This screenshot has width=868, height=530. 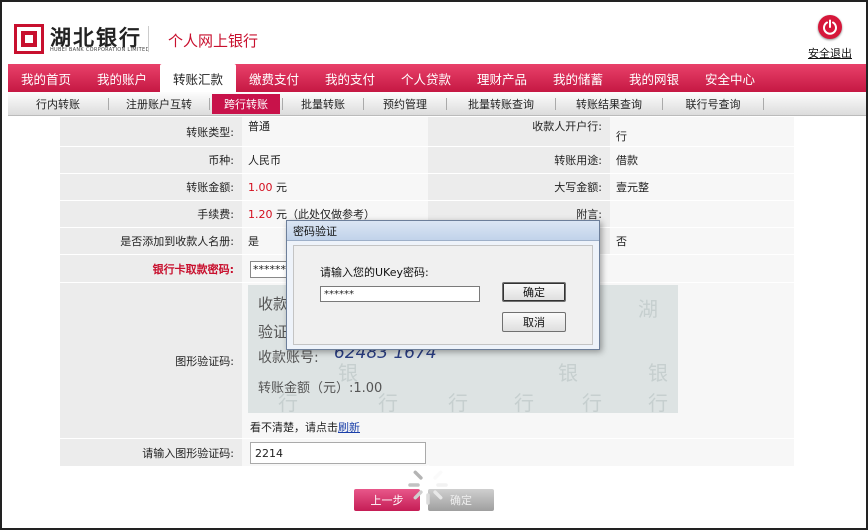 I want to click on subnav-schedule: 预约管理, so click(x=405, y=104).